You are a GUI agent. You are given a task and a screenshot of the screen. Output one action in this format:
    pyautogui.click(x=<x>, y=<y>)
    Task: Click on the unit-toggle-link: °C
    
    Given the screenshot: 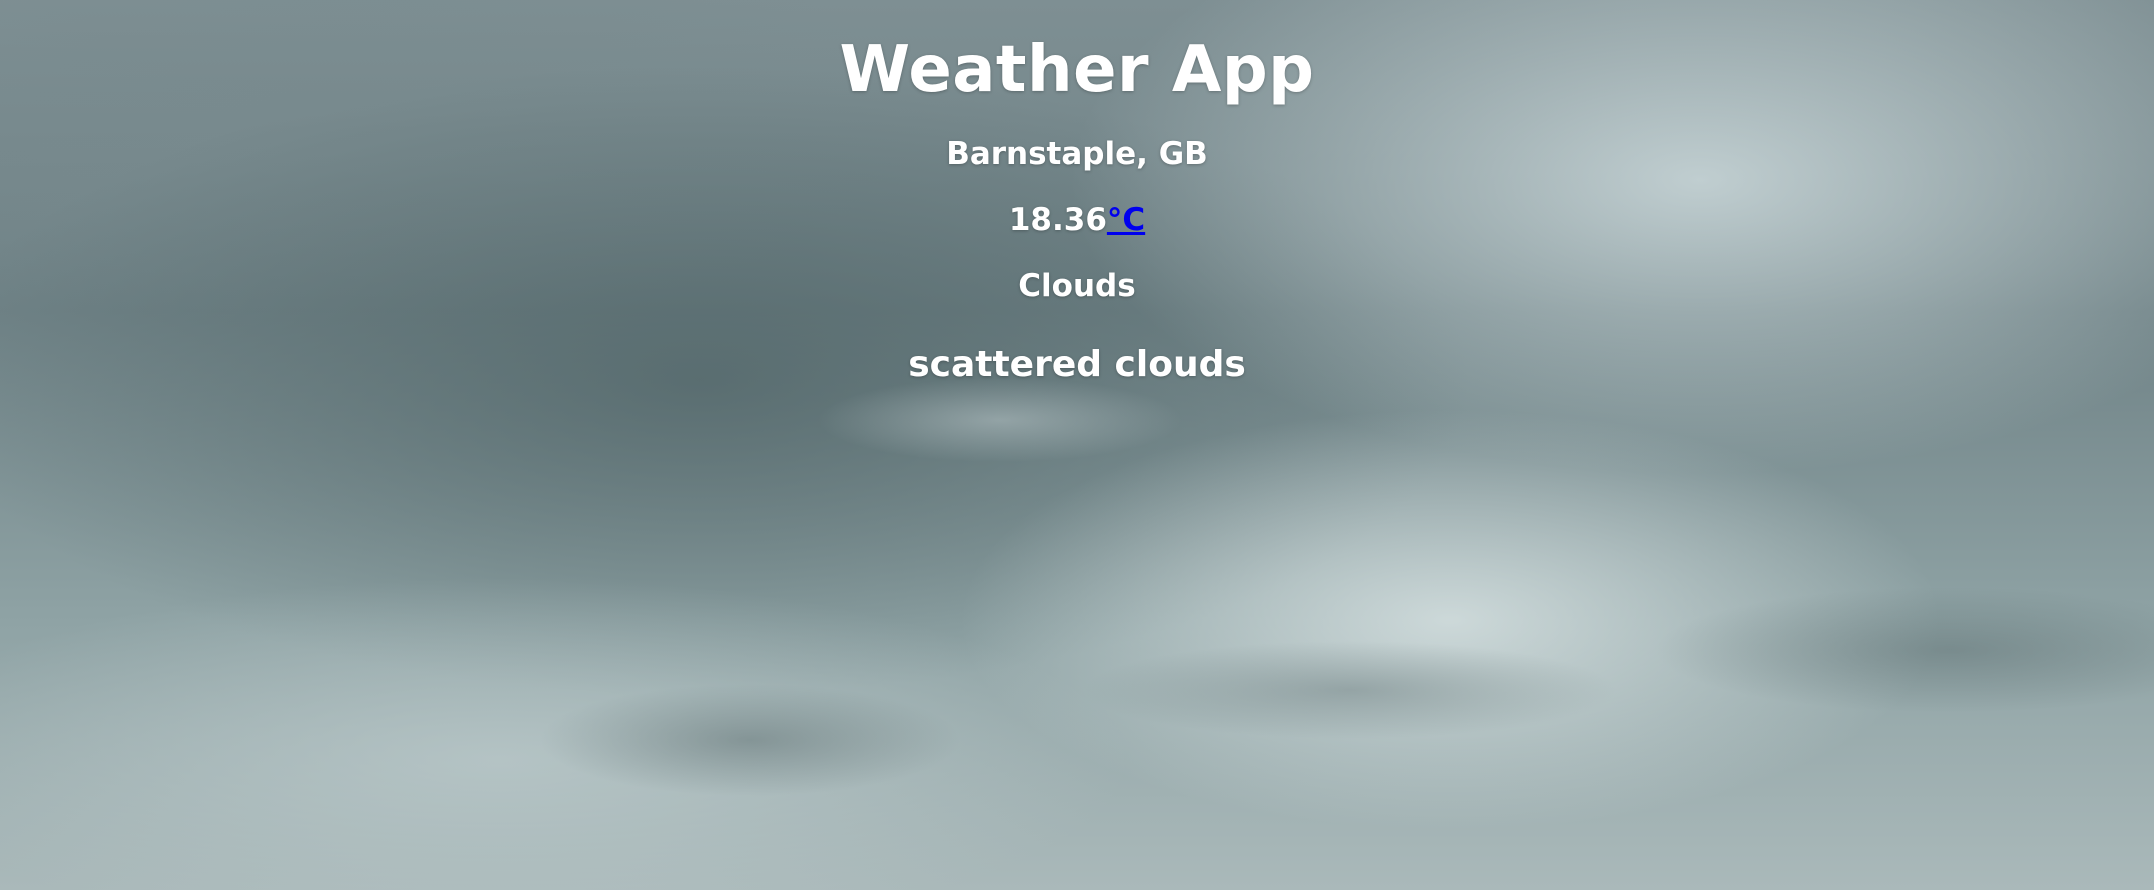 What is the action you would take?
    pyautogui.click(x=1126, y=220)
    